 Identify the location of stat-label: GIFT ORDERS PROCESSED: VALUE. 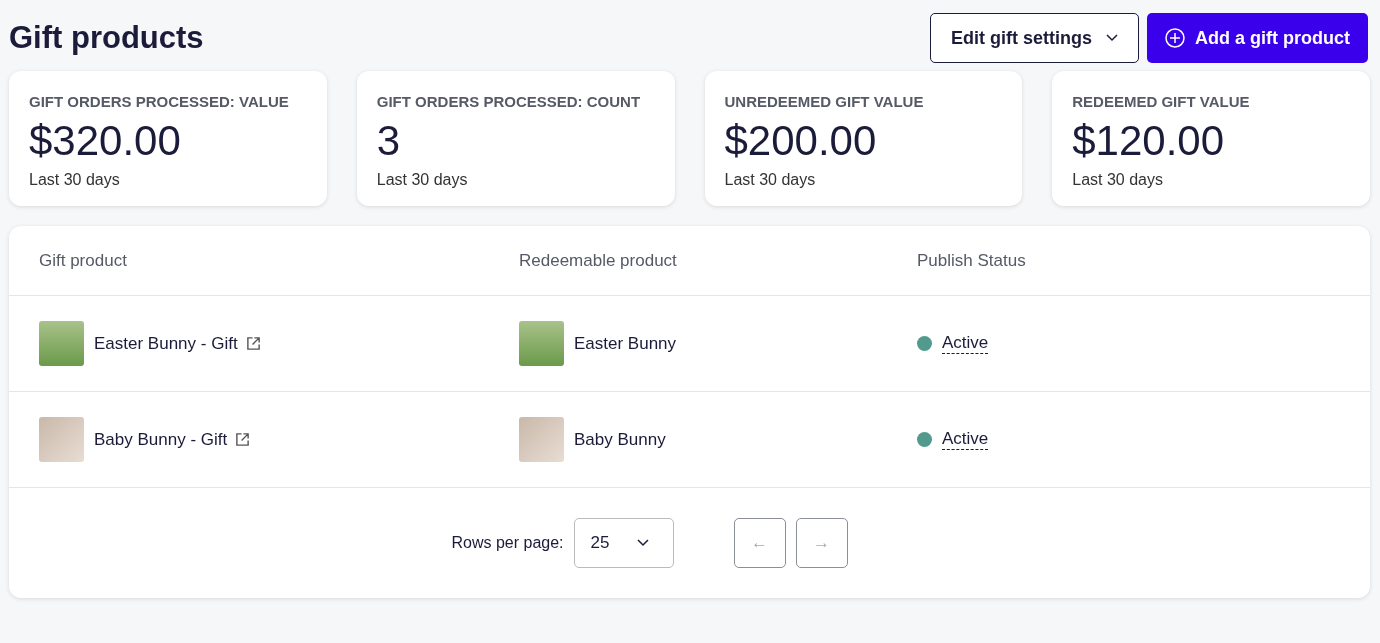
(159, 102).